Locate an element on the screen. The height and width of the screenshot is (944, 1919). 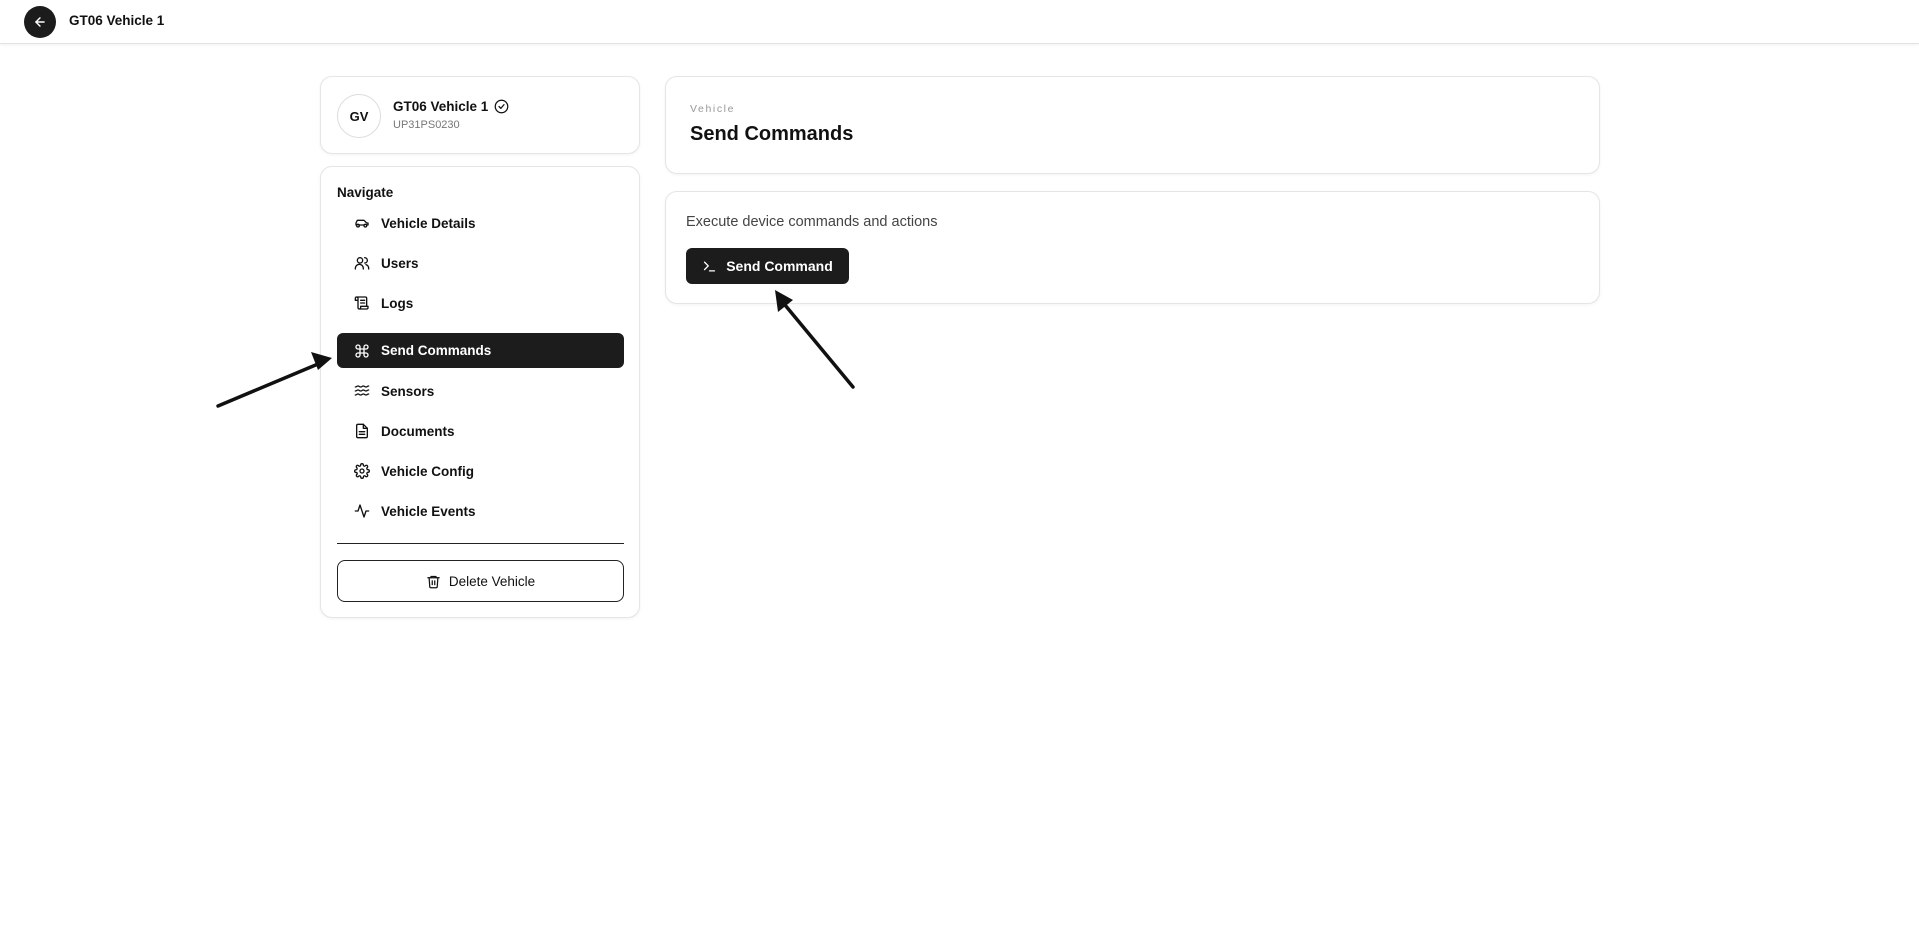
page-title: Send Commands is located at coordinates (772, 134).